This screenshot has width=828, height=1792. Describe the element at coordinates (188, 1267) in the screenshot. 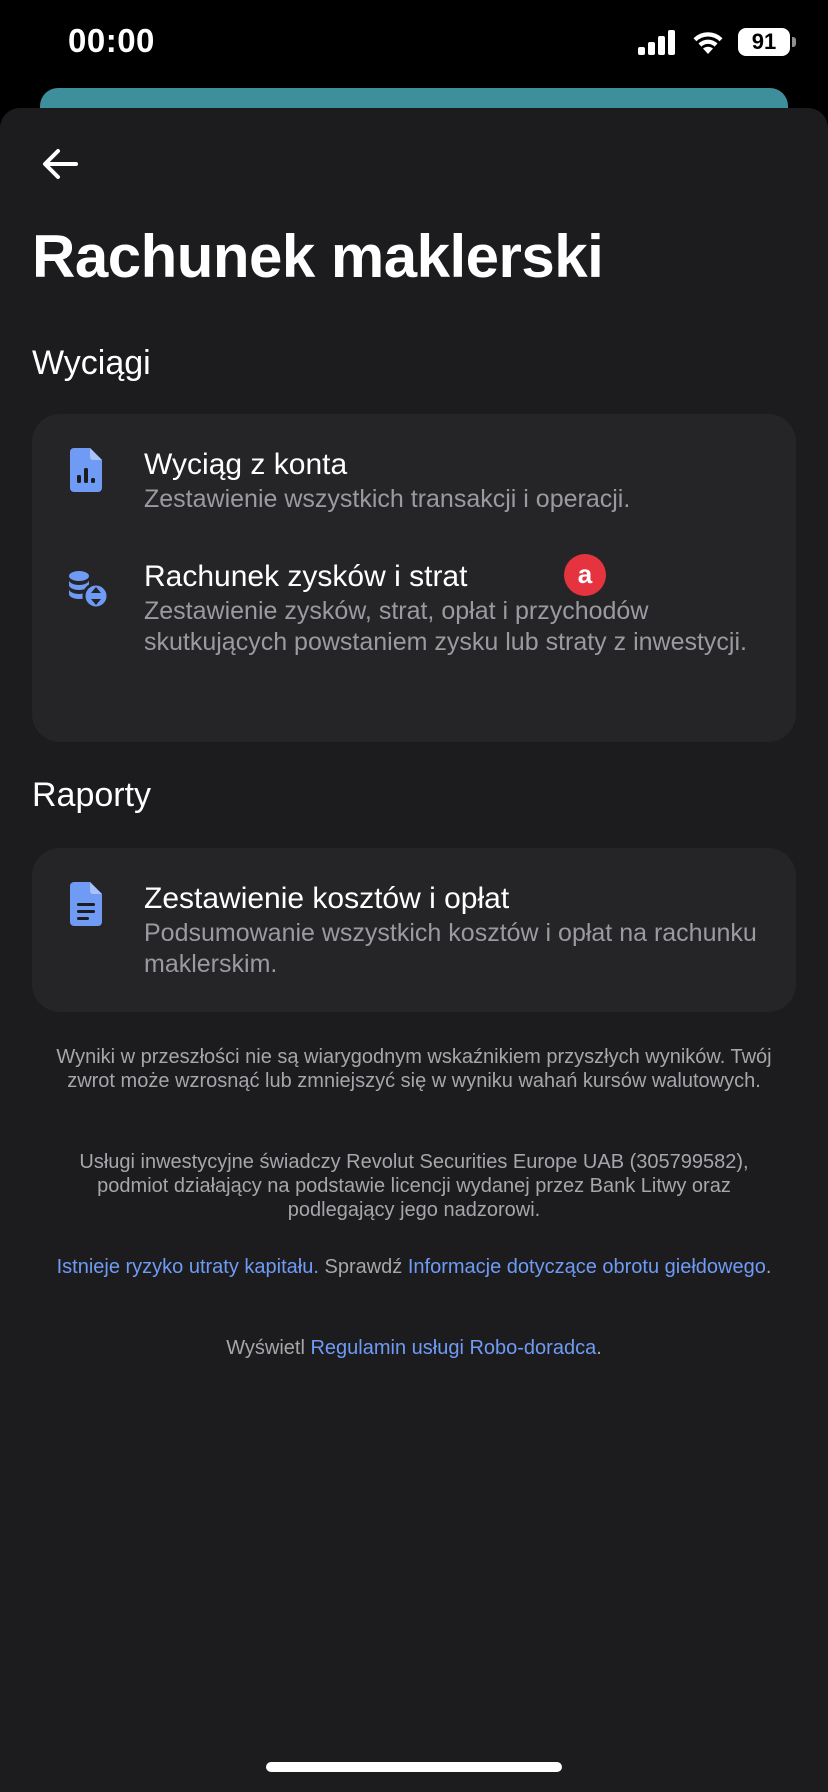

I see `risk-link: Istnieje ryzyko utraty kapitału.` at that location.